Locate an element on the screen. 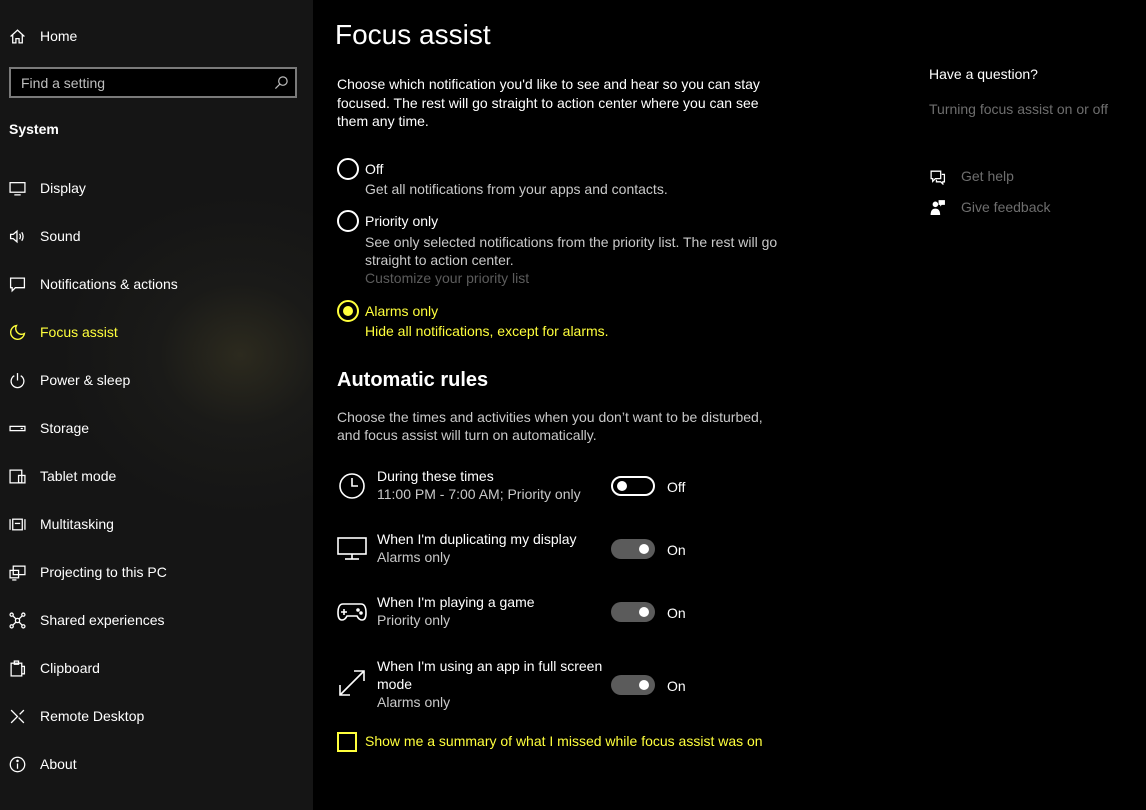  remote-desktop-icon is located at coordinates (17, 716).